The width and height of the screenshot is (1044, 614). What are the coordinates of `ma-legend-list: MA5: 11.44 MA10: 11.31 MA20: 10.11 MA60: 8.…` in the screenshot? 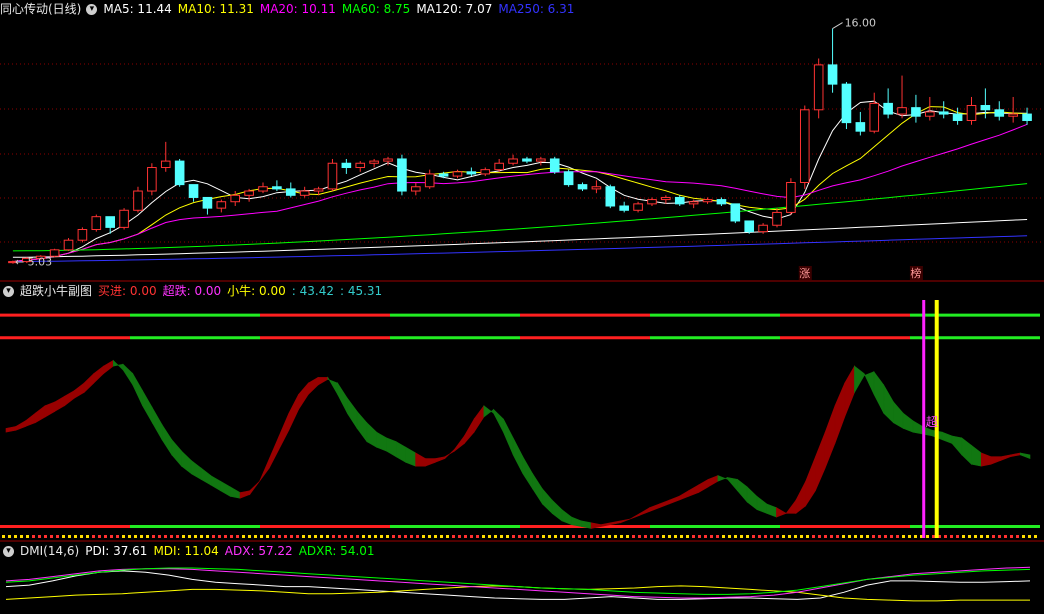 It's located at (341, 9).